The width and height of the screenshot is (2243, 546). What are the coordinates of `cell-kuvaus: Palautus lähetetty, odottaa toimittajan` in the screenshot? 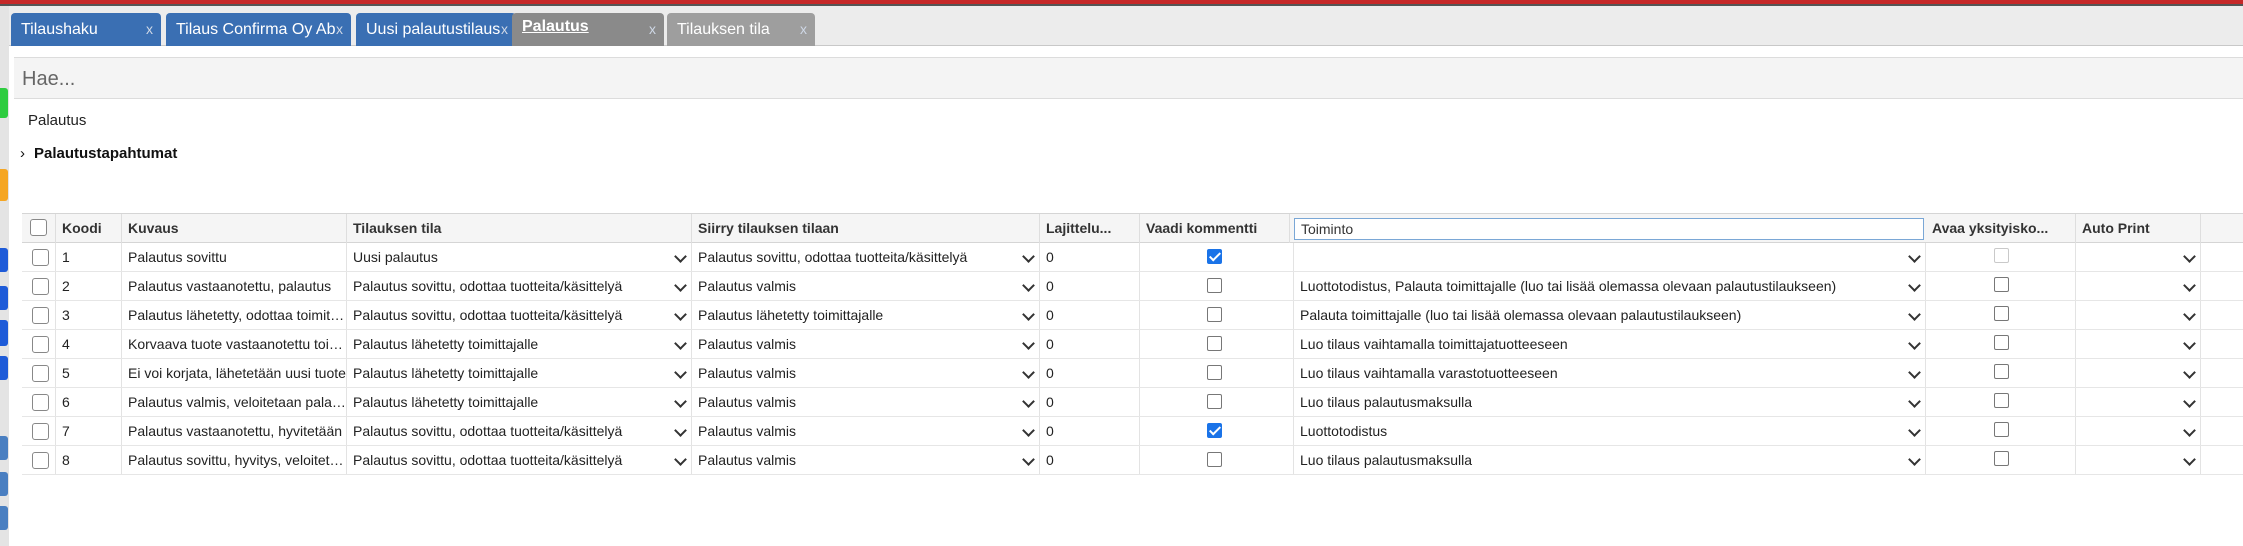 It's located at (234, 315).